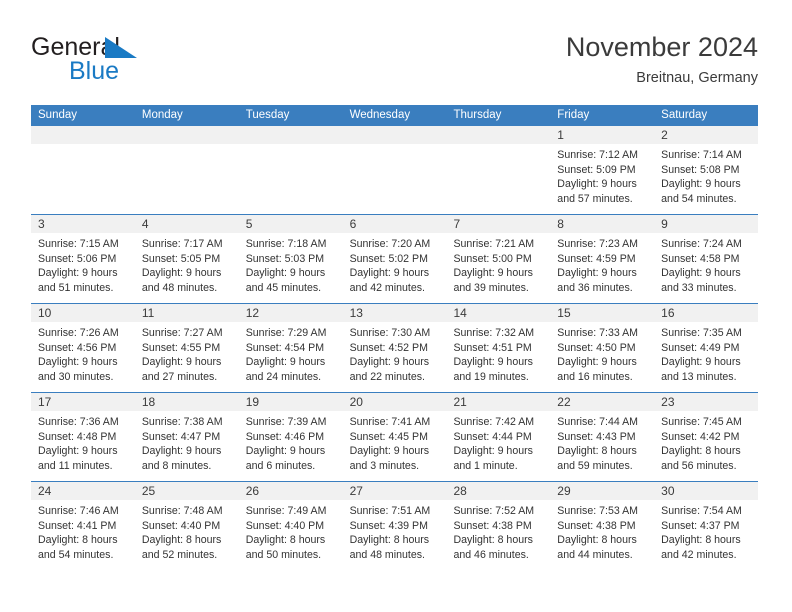 The height and width of the screenshot is (612, 792). What do you see at coordinates (457, 224) in the screenshot?
I see `day-number: 7` at bounding box center [457, 224].